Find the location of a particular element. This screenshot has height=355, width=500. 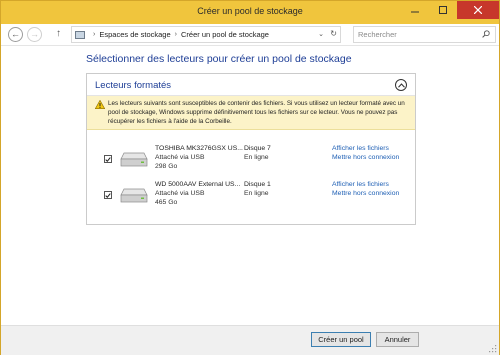

up-button: ↑ is located at coordinates (58, 33).